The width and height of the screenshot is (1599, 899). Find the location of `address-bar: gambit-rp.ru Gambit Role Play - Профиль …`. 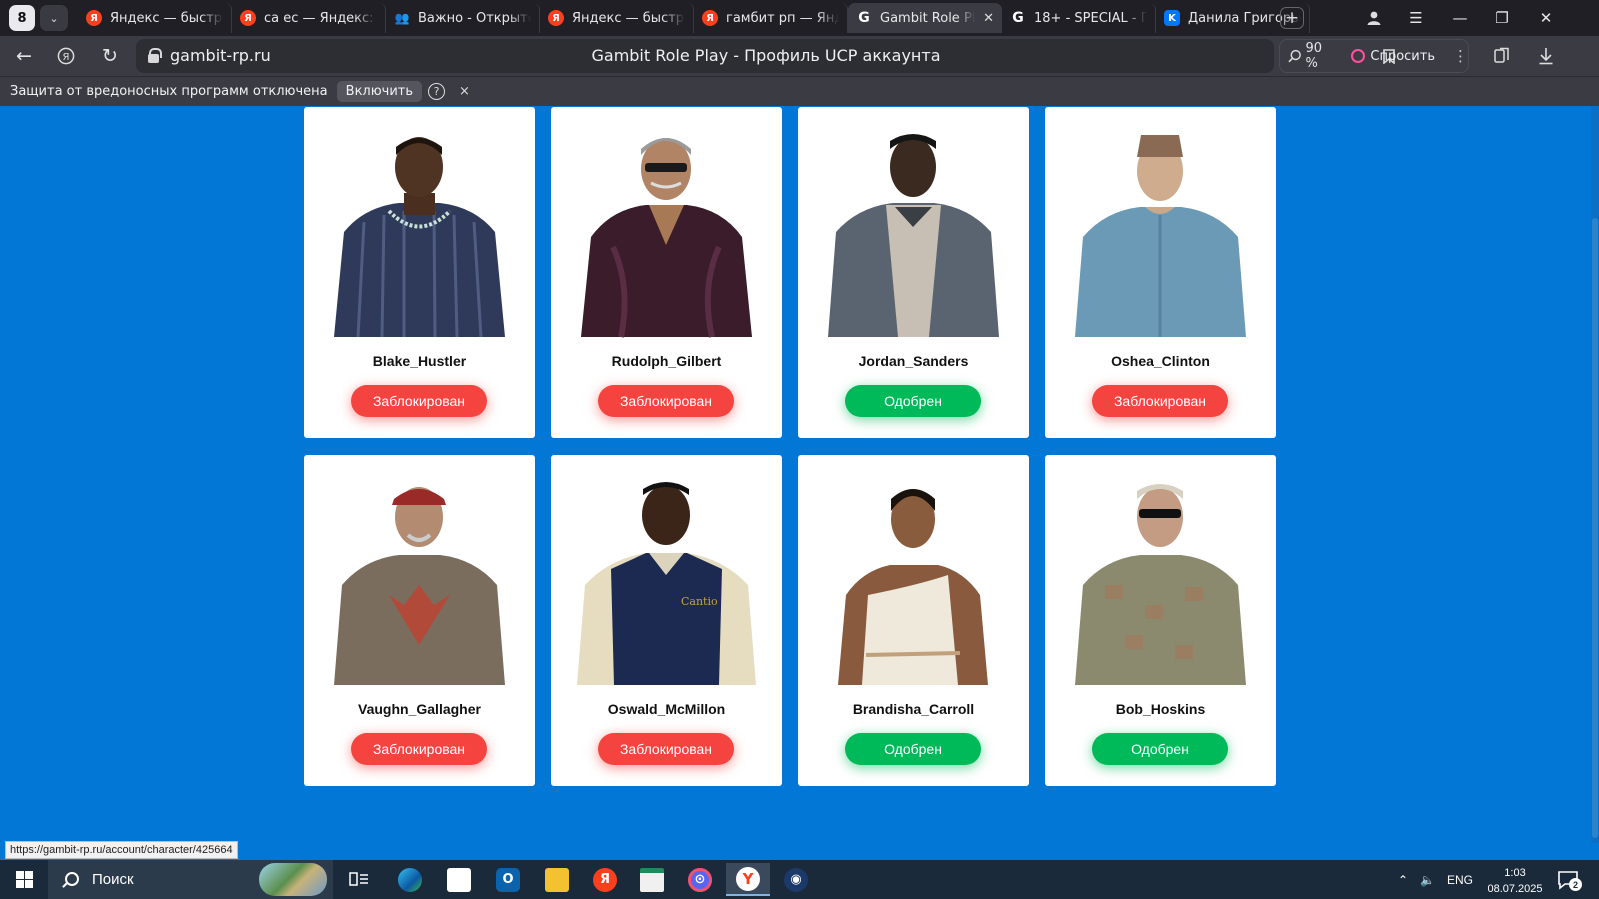

address-bar: gambit-rp.ru Gambit Role Play - Профиль … is located at coordinates (765, 56).